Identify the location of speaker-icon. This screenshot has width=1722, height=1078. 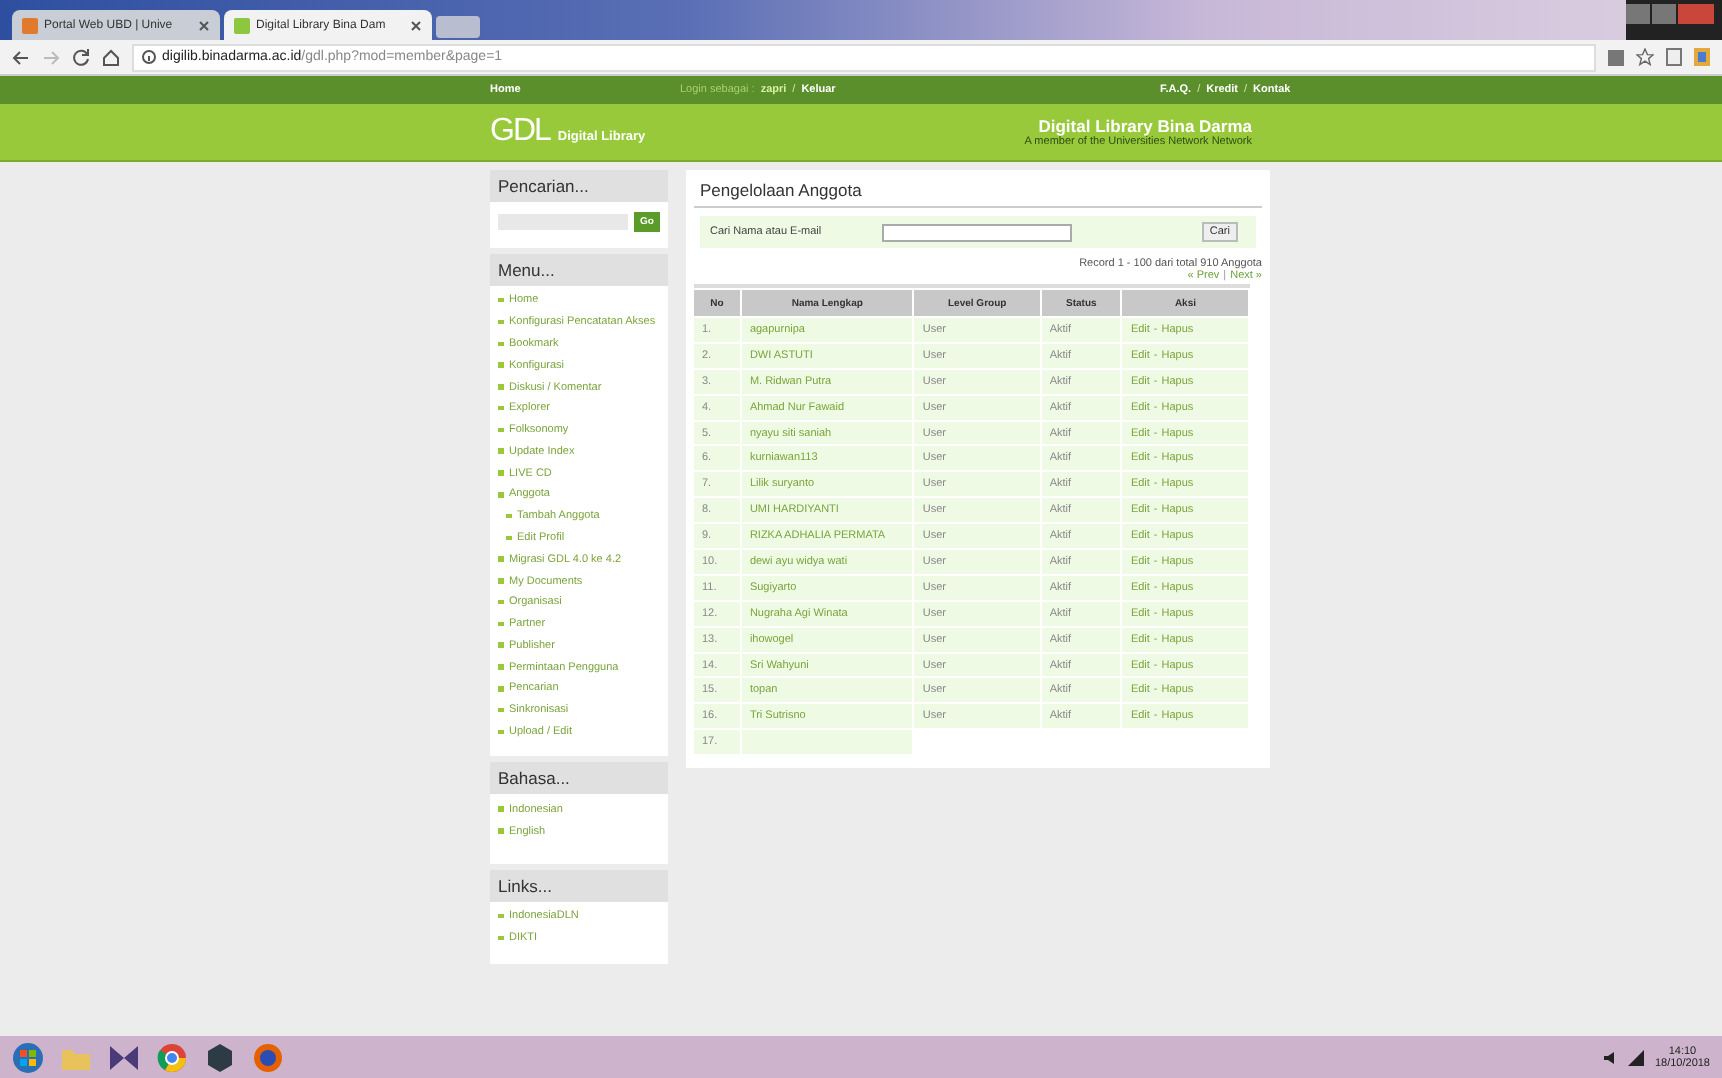
(1610, 1057).